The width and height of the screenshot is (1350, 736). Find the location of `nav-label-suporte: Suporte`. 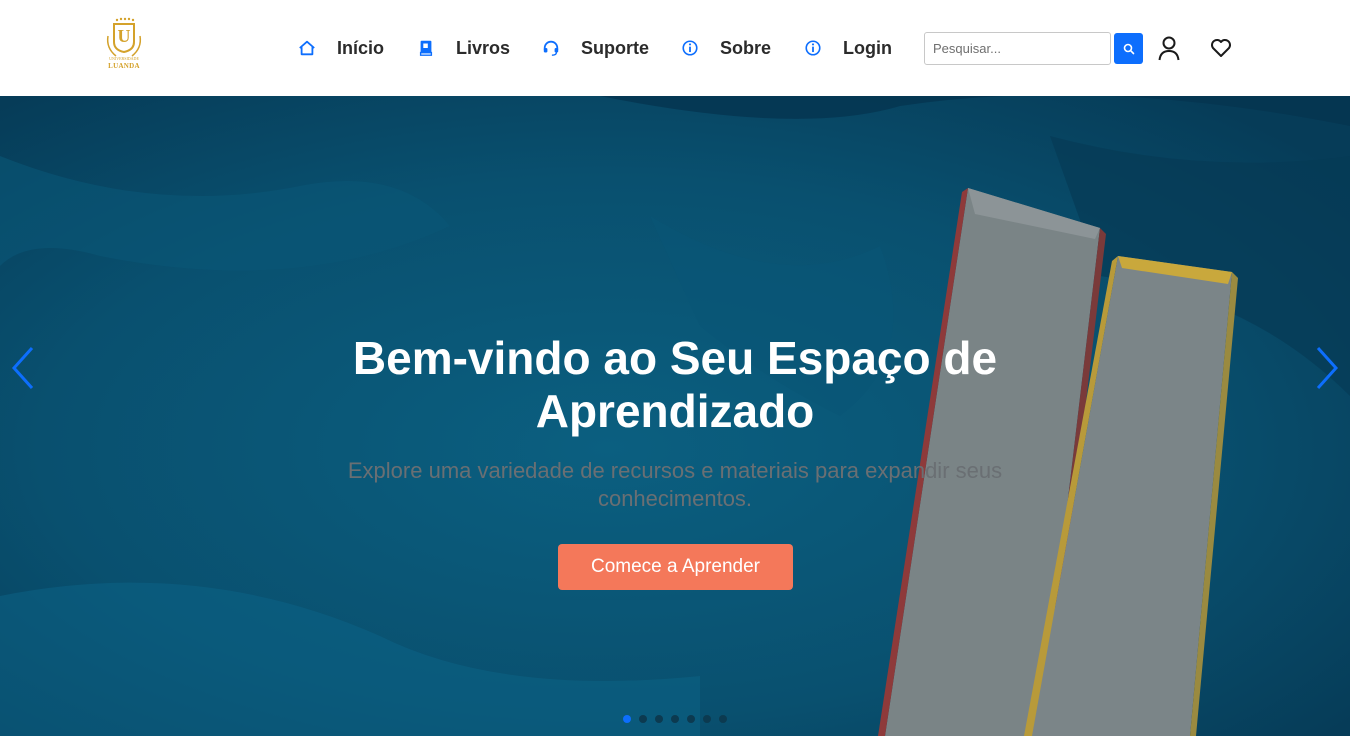

nav-label-suporte: Suporte is located at coordinates (615, 47).